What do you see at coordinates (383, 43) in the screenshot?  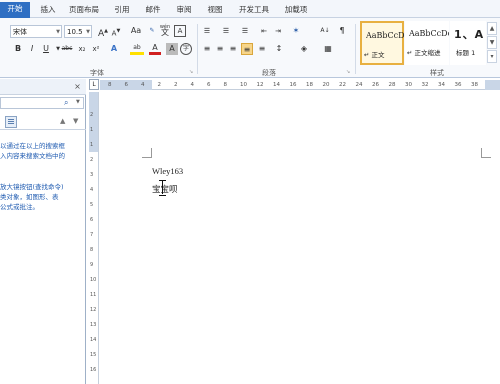 I see `style-normal: AaBbCcDc ↵ 正文` at bounding box center [383, 43].